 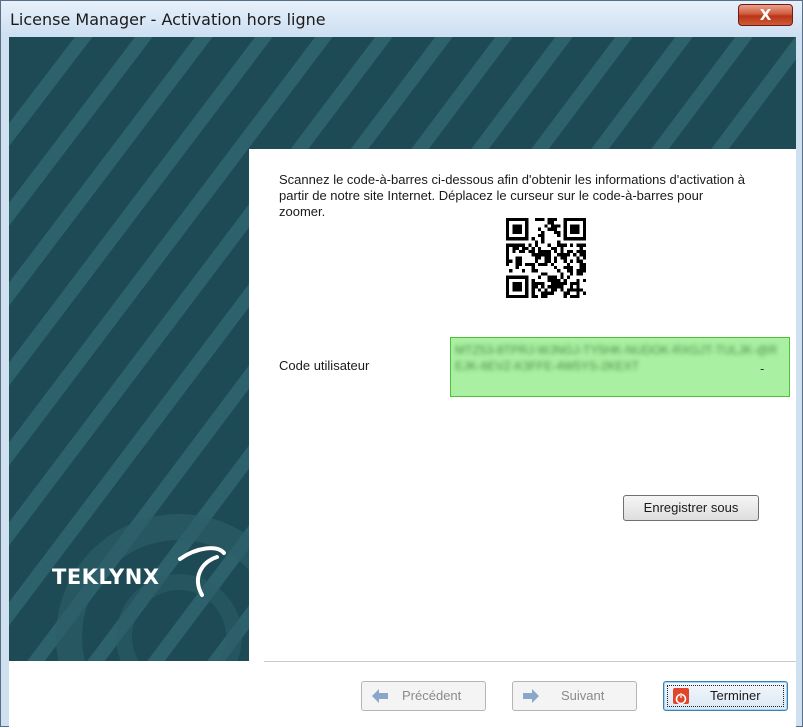 I want to click on user-code-dash: -, so click(x=762, y=368).